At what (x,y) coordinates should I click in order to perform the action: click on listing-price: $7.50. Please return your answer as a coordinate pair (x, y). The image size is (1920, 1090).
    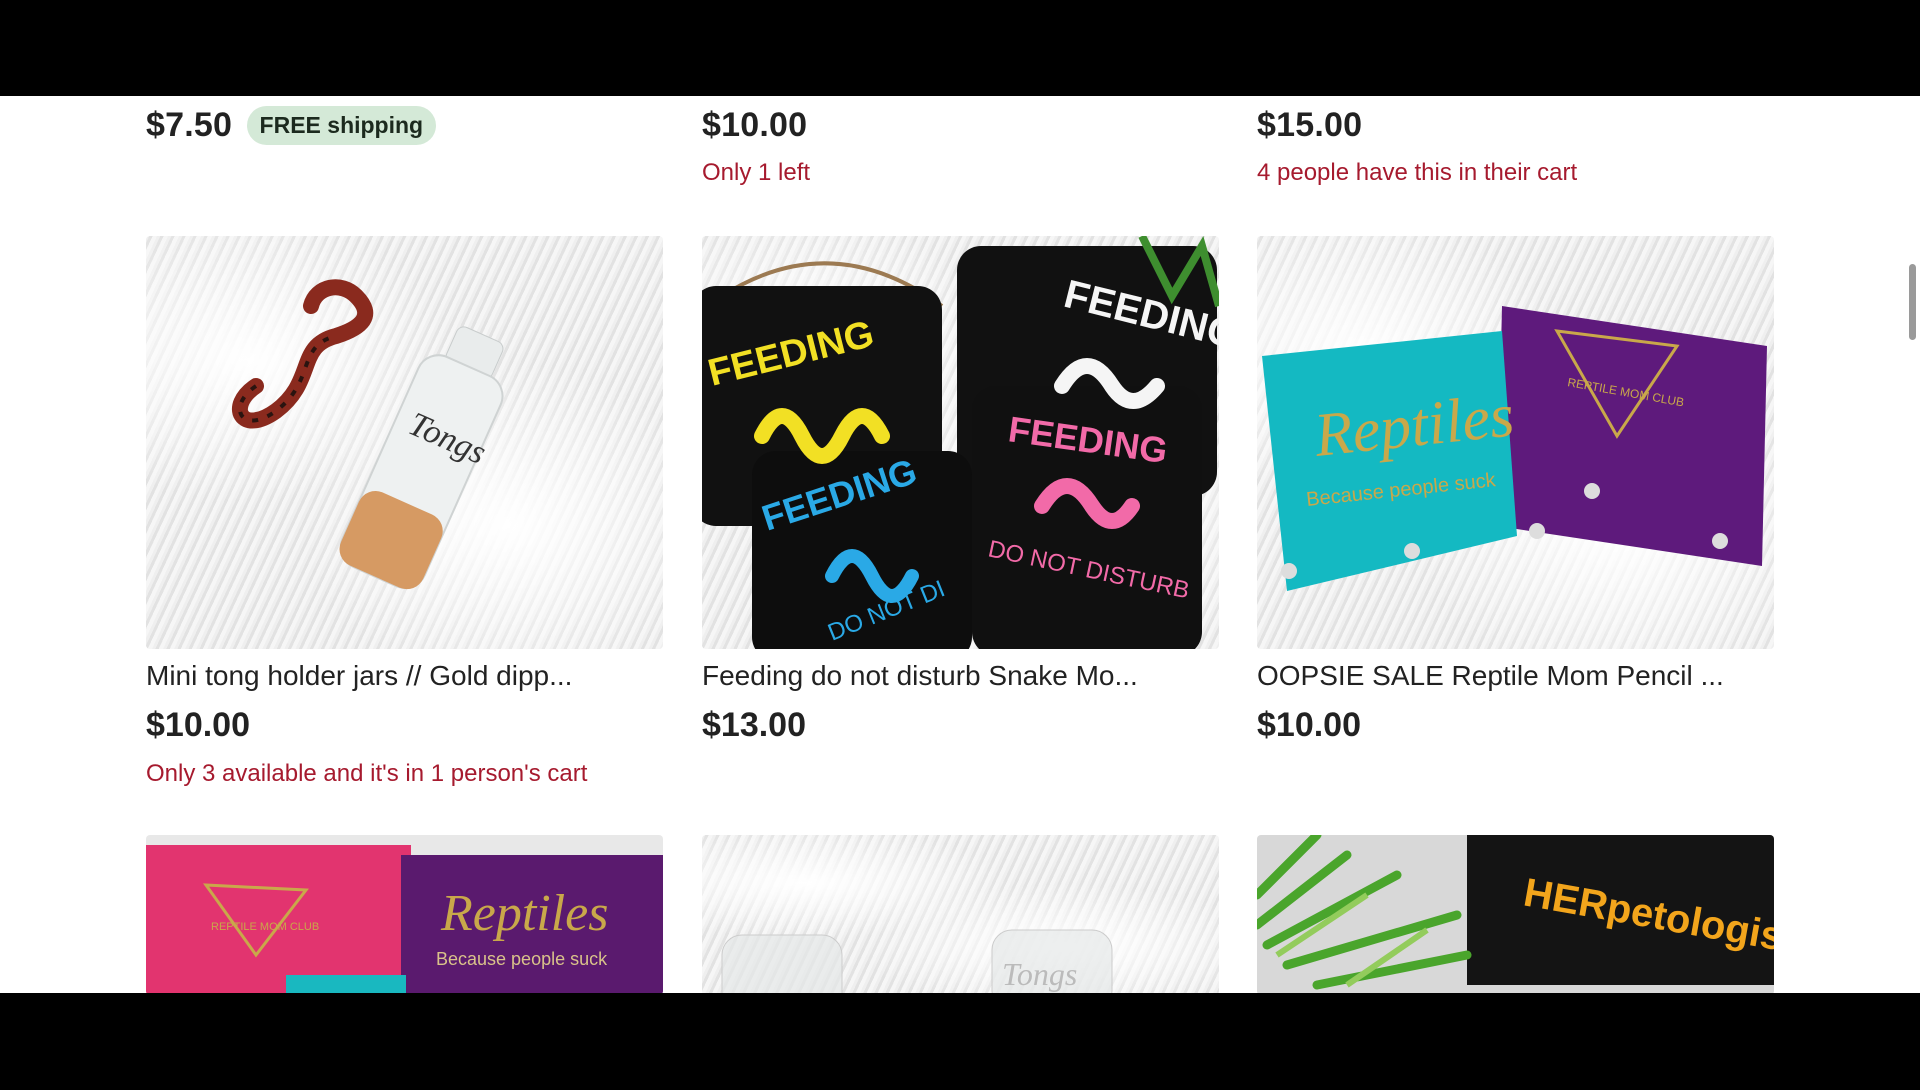
    Looking at the image, I should click on (189, 125).